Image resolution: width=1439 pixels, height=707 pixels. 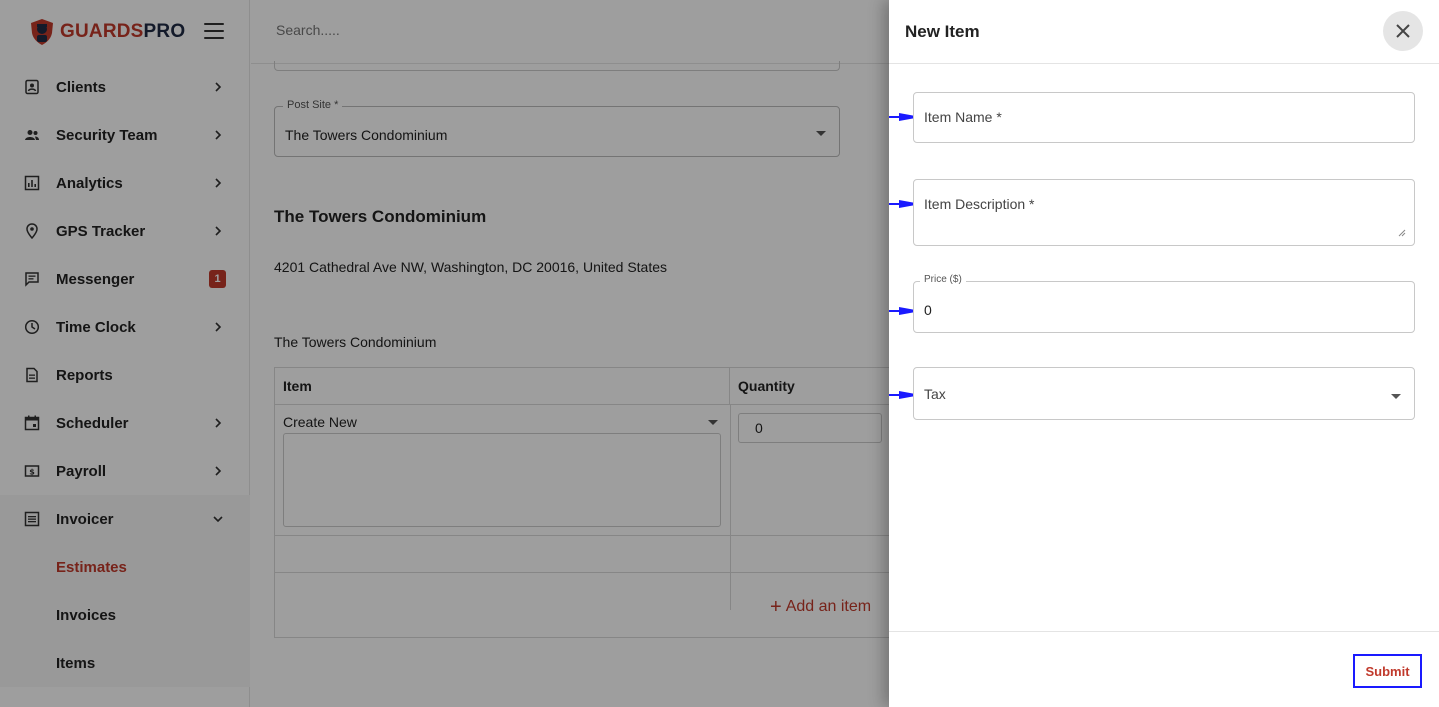 What do you see at coordinates (942, 31) in the screenshot?
I see `drawer-title: New Item` at bounding box center [942, 31].